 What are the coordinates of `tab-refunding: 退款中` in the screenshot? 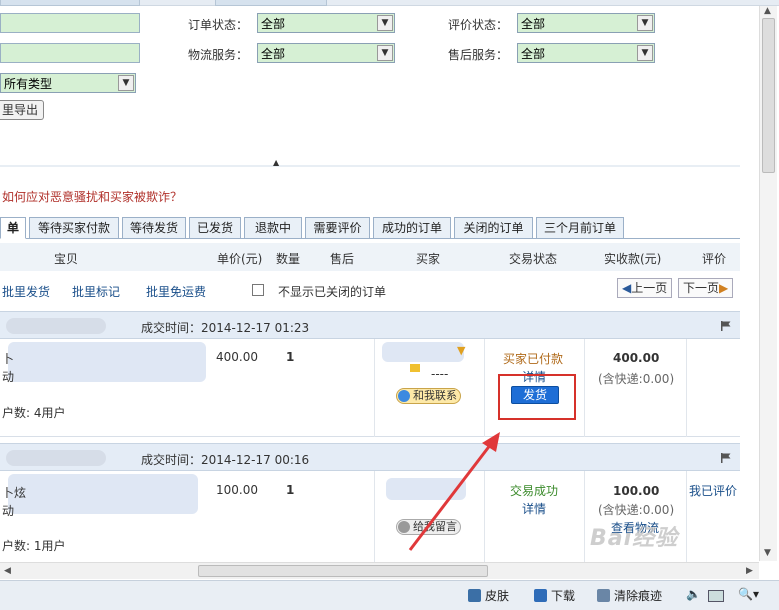 It's located at (273, 228).